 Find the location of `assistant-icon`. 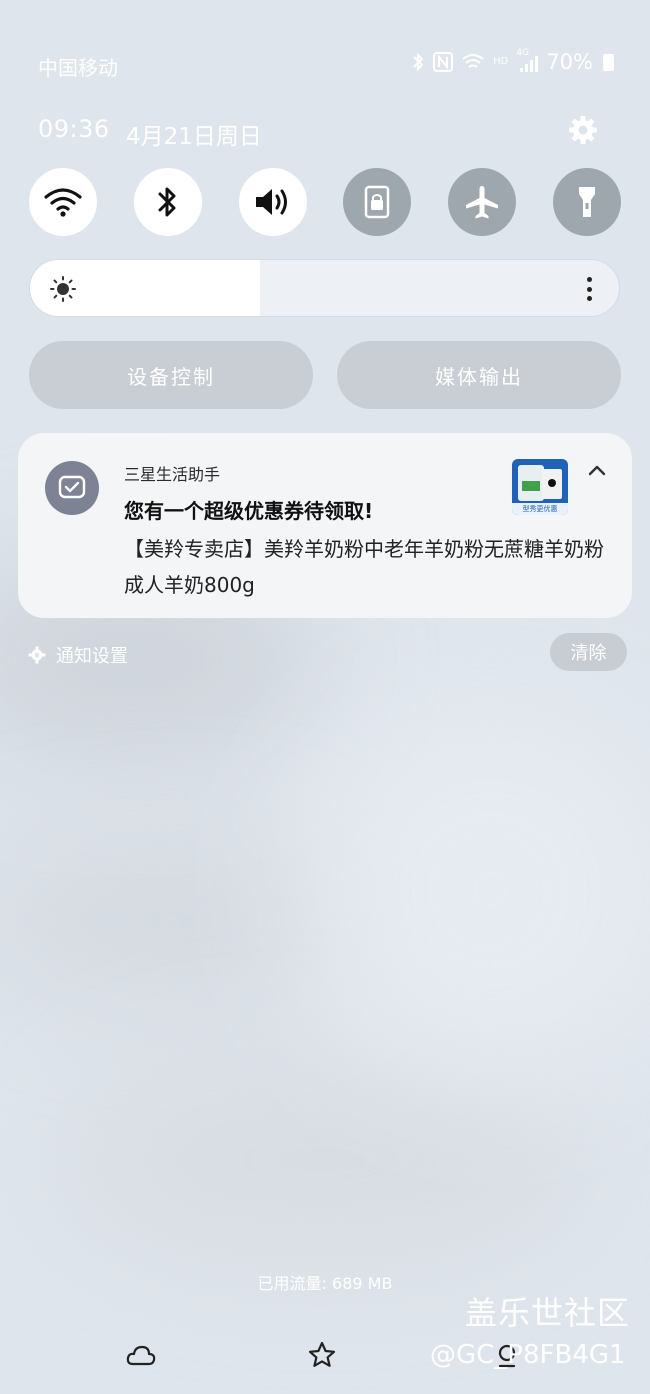

assistant-icon is located at coordinates (72, 487).